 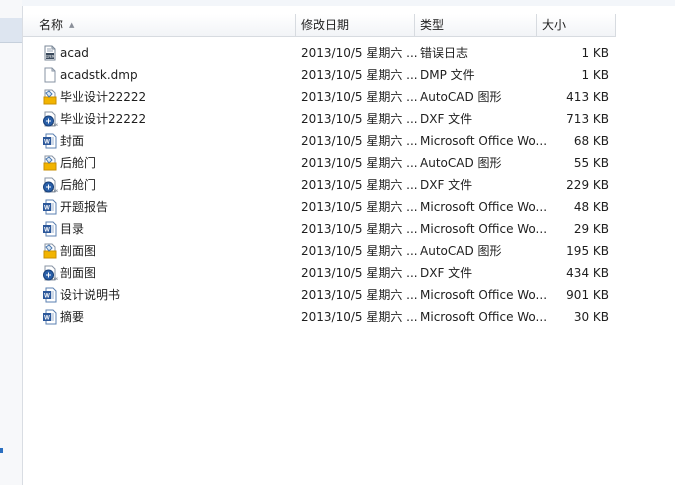 What do you see at coordinates (476, 25) in the screenshot?
I see `column-header-type: 类型` at bounding box center [476, 25].